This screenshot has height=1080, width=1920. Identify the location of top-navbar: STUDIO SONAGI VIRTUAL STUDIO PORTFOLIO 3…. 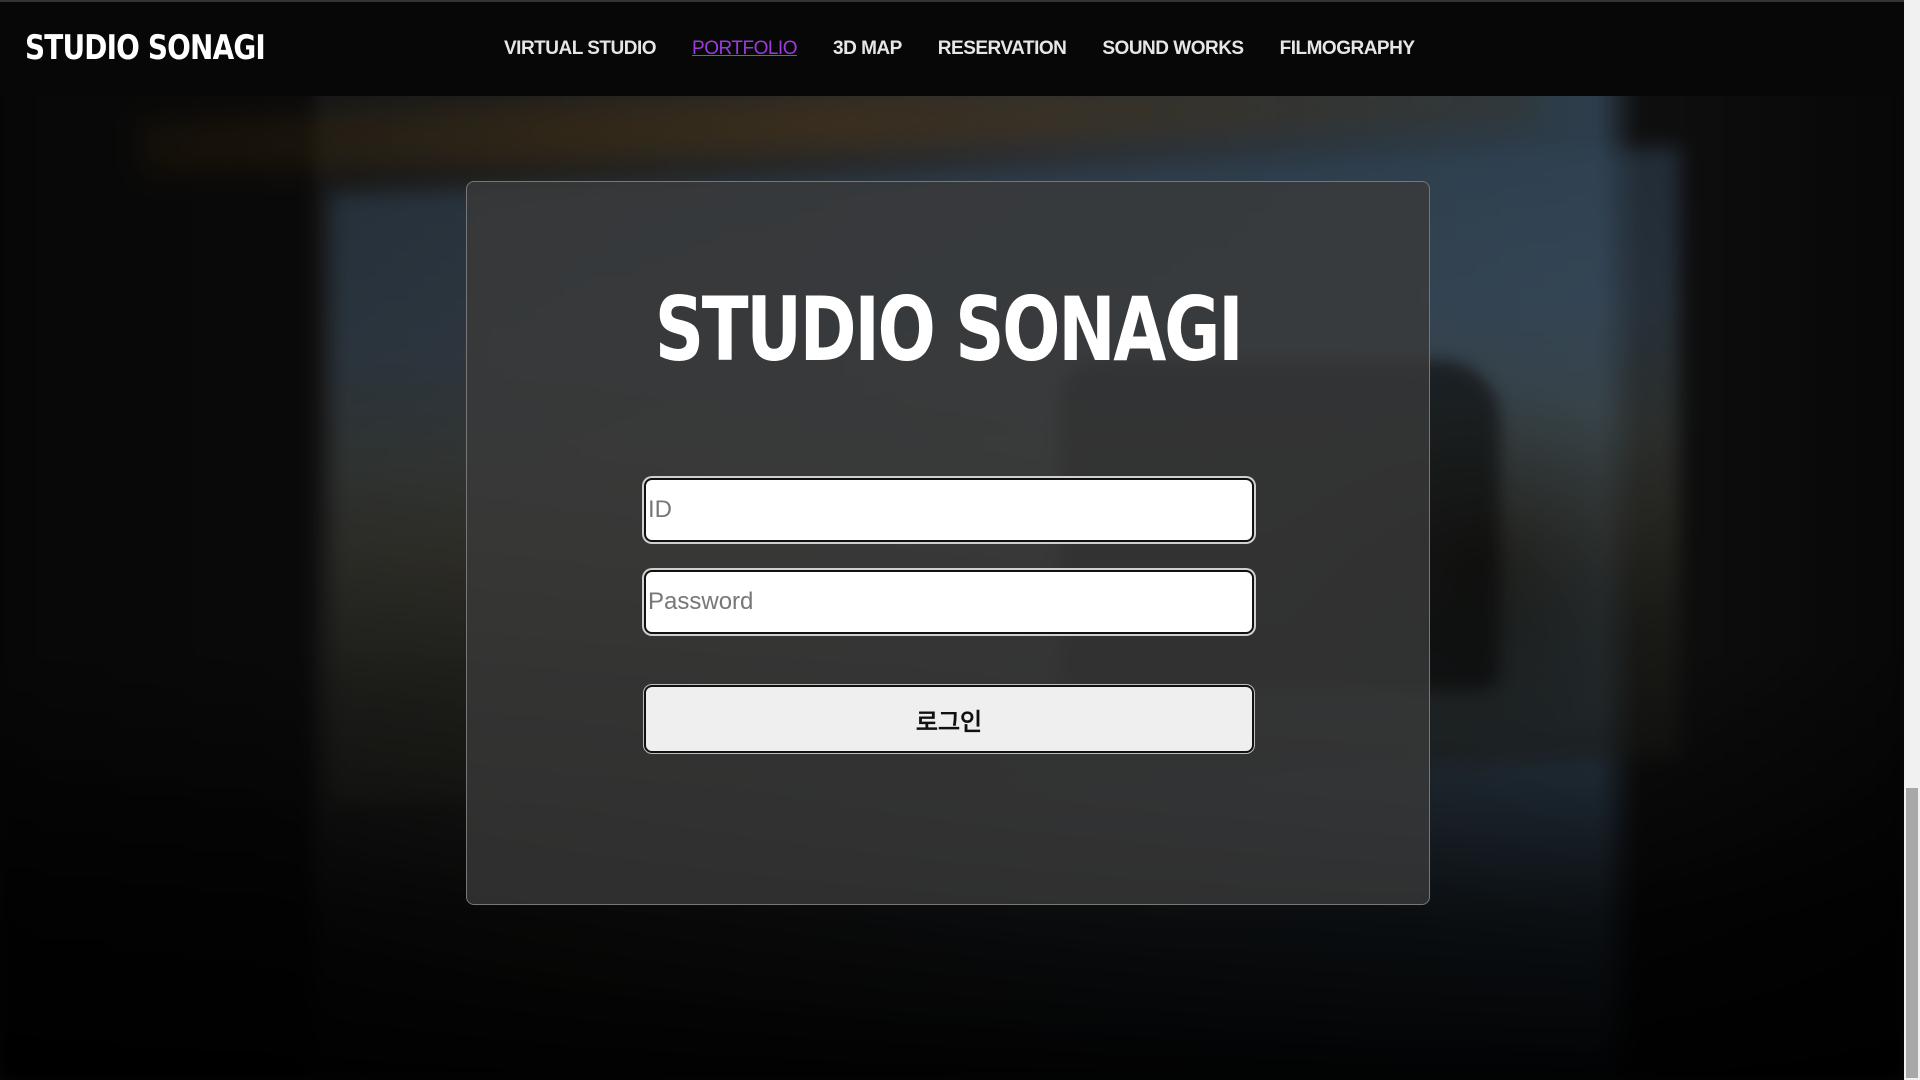
(952, 48).